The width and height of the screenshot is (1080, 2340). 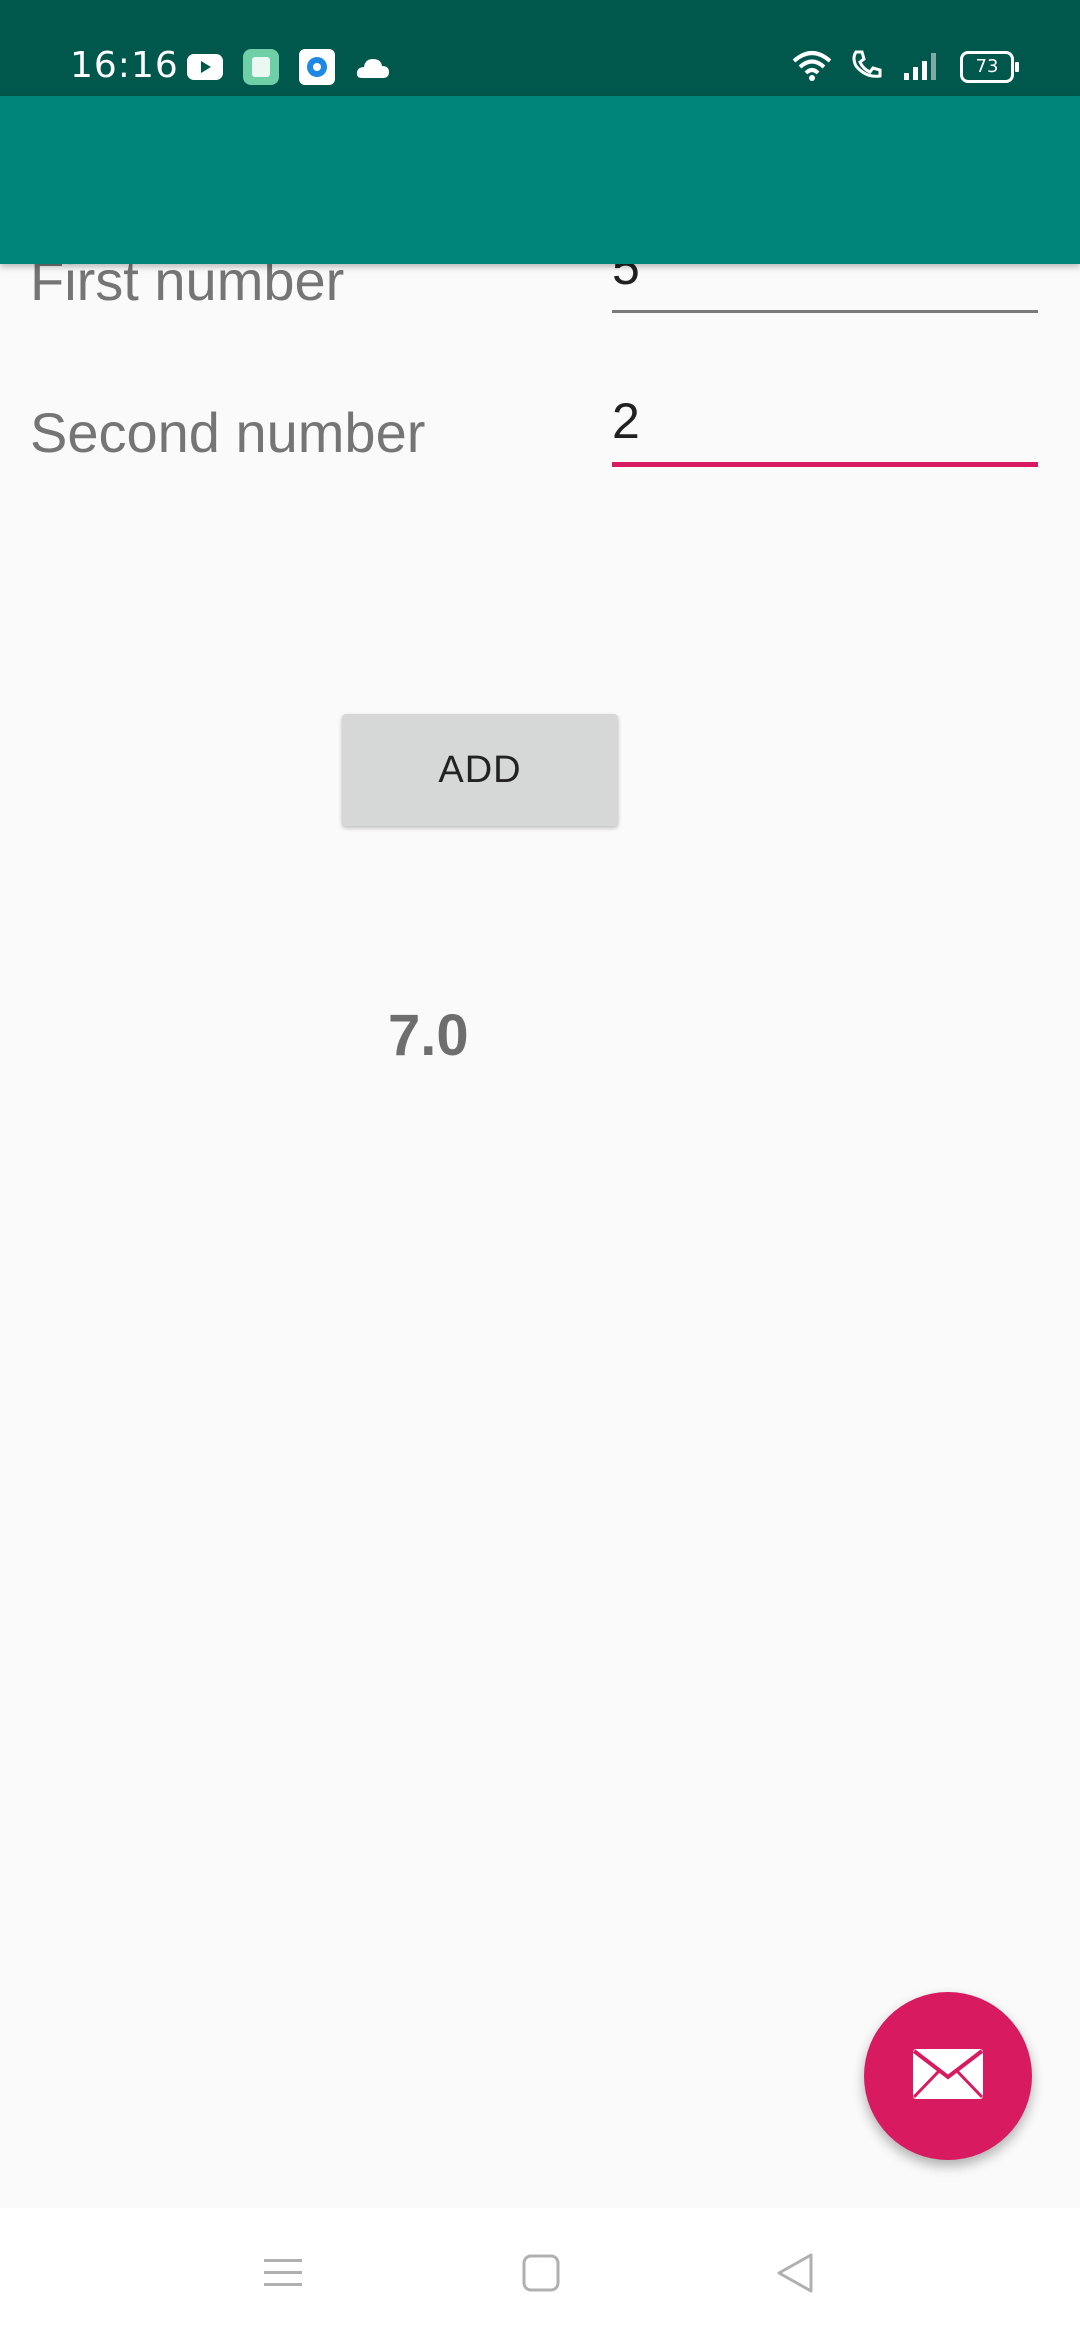 I want to click on app-icon, so click(x=261, y=67).